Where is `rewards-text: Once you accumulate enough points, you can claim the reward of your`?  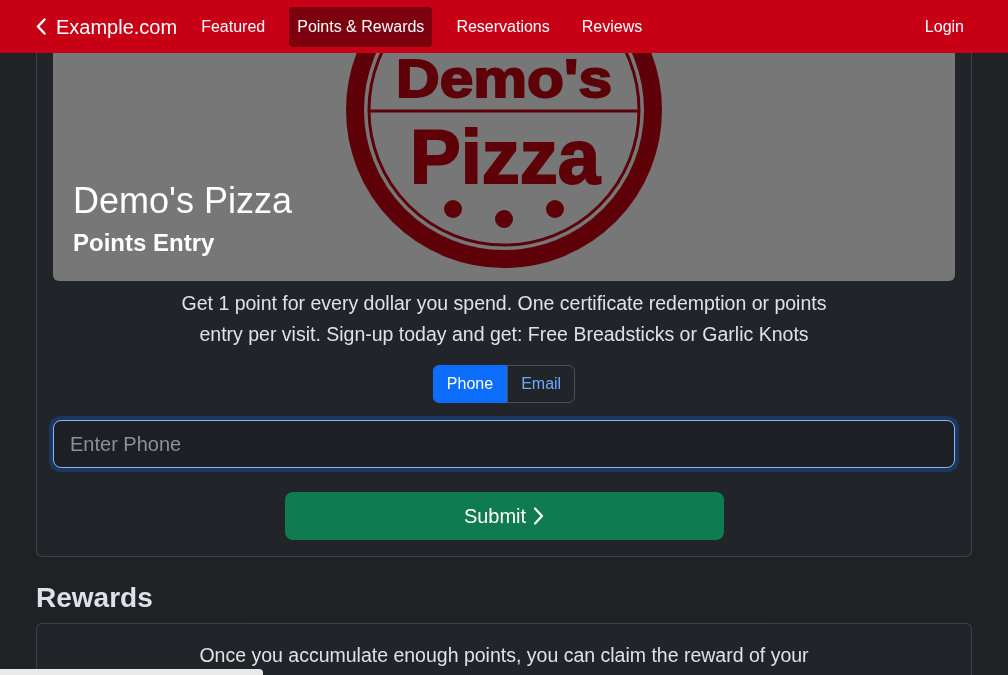 rewards-text: Once you accumulate enough points, you can claim the reward of your is located at coordinates (504, 655).